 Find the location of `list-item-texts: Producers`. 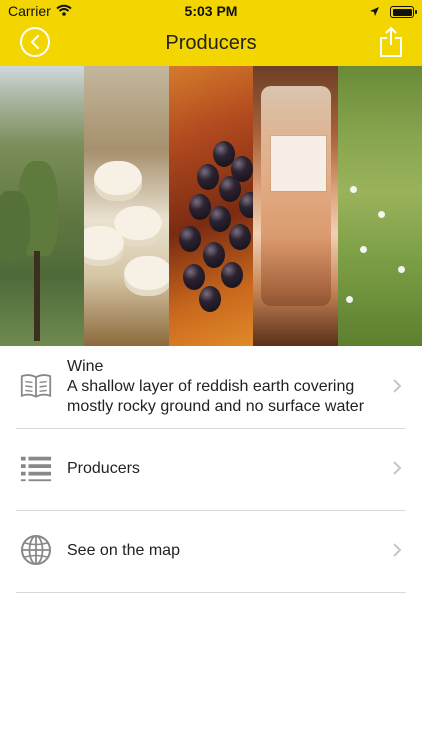

list-item-texts: Producers is located at coordinates (224, 469).